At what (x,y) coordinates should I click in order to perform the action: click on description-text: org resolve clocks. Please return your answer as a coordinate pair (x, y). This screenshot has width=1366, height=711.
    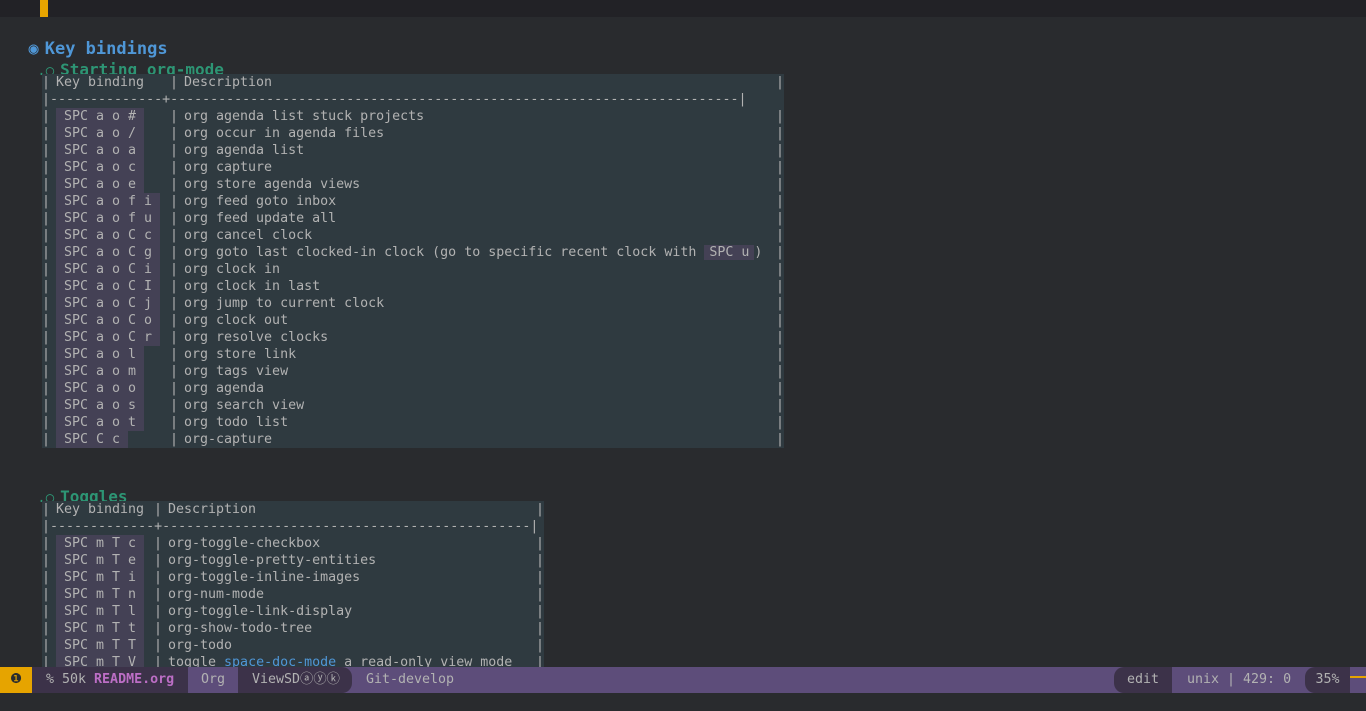
    Looking at the image, I should click on (256, 337).